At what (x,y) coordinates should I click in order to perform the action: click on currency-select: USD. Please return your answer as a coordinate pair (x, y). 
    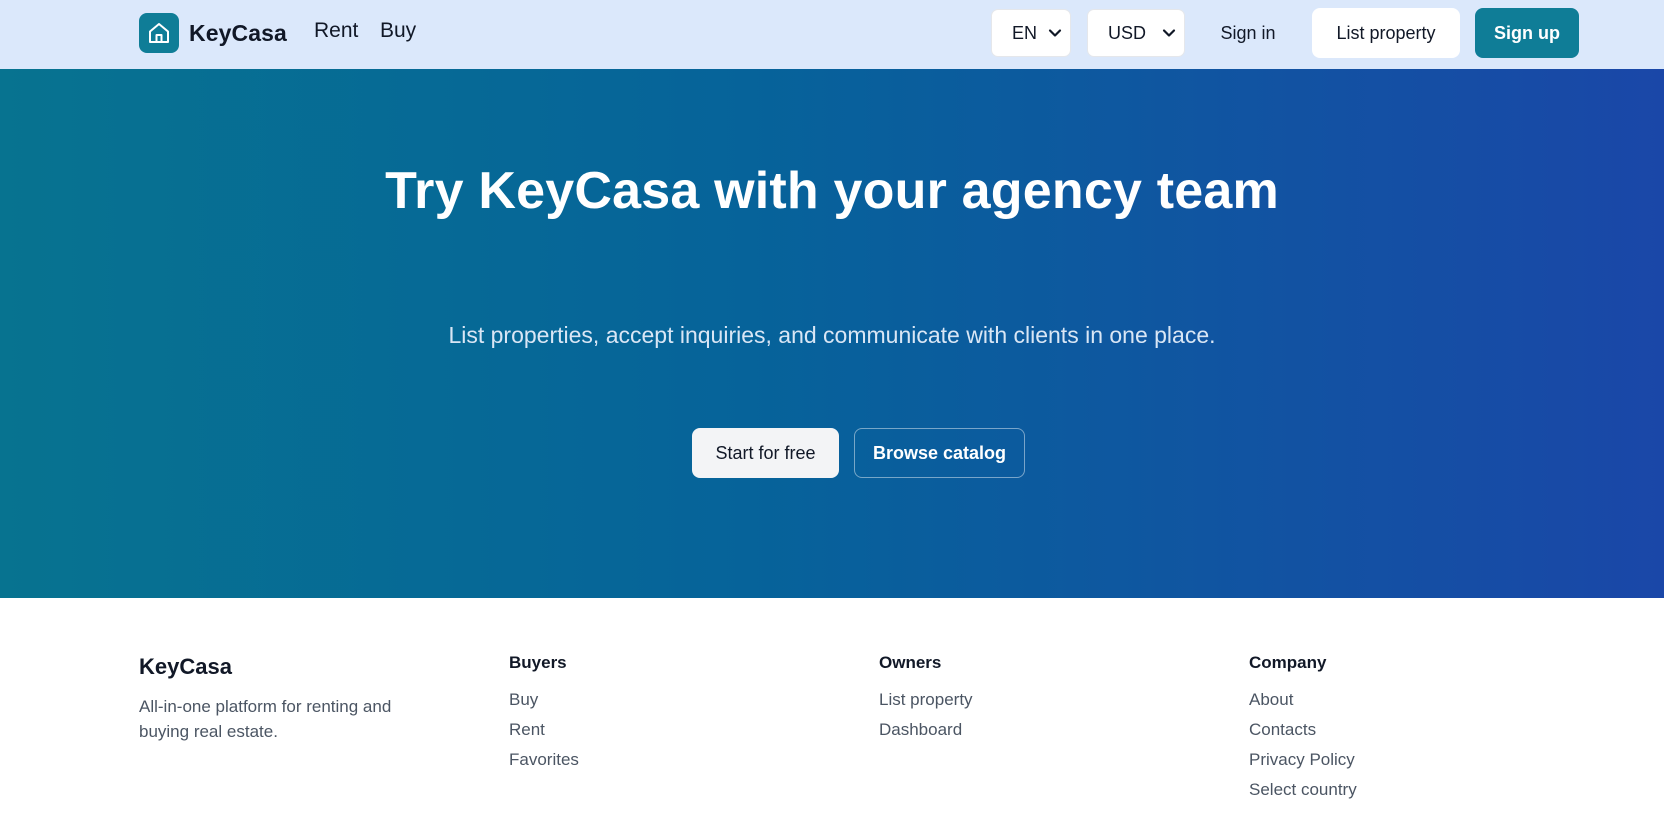
    Looking at the image, I should click on (1136, 33).